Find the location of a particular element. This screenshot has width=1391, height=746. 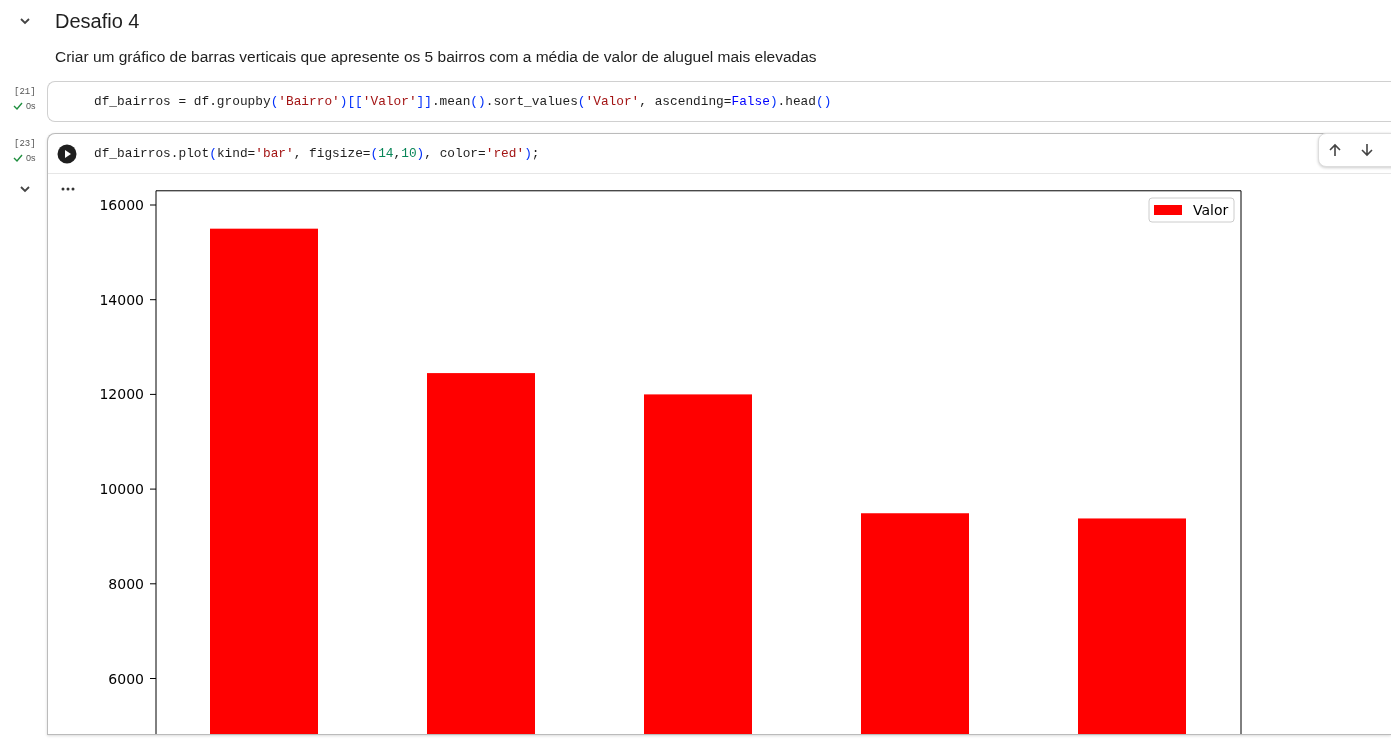

arrow-up-icon is located at coordinates (1335, 150).